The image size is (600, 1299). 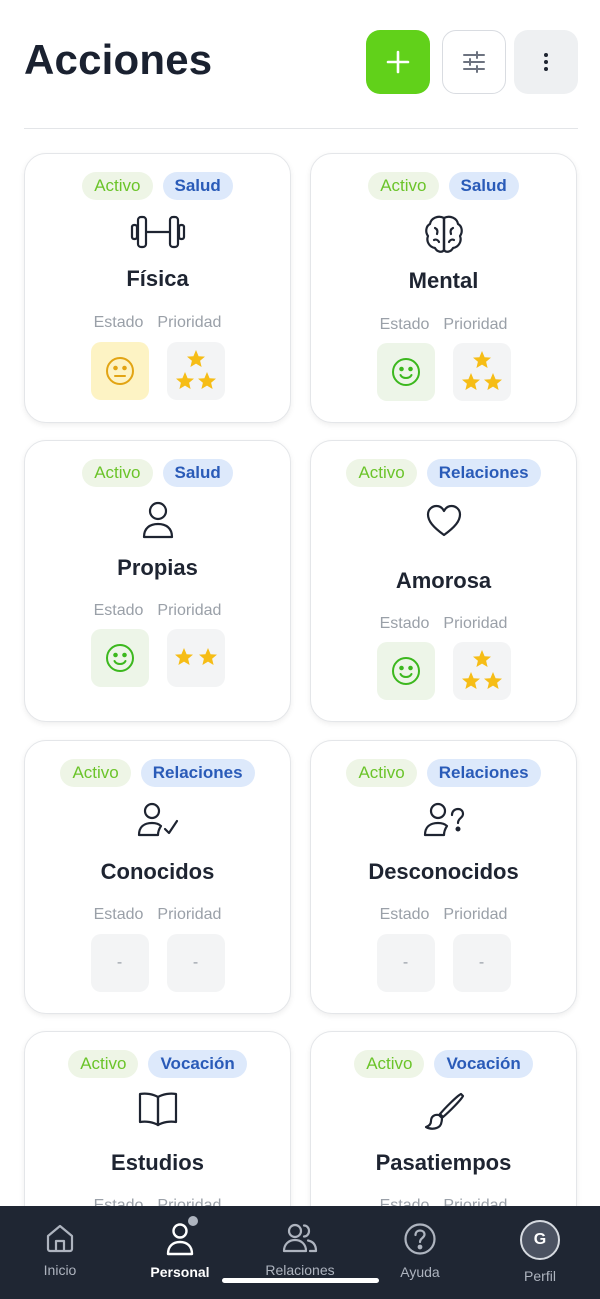 What do you see at coordinates (60, 1238) in the screenshot?
I see `home-icon` at bounding box center [60, 1238].